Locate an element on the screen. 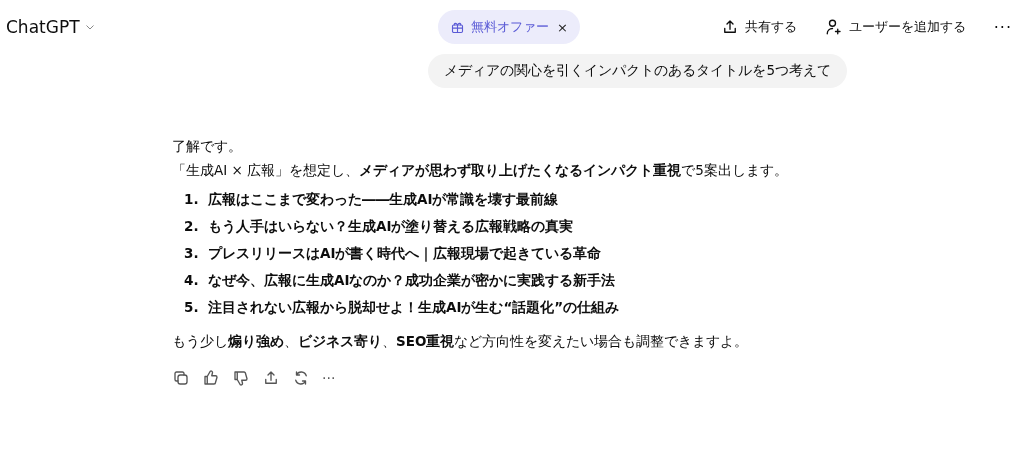 Image resolution: width=1024 pixels, height=455 pixels. title-suggestion: プレスリリースはAIが書く時代へ｜広報現場で起きている革命 is located at coordinates (405, 254).